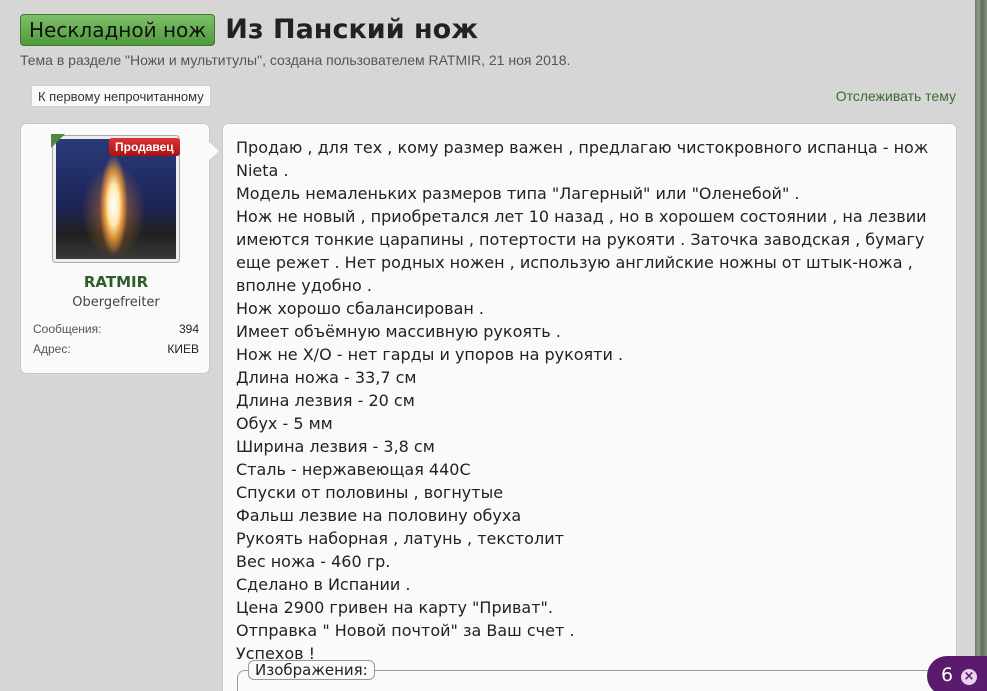 This screenshot has height=691, width=987. I want to click on attachments-fieldset: Изображения:, so click(597, 675).